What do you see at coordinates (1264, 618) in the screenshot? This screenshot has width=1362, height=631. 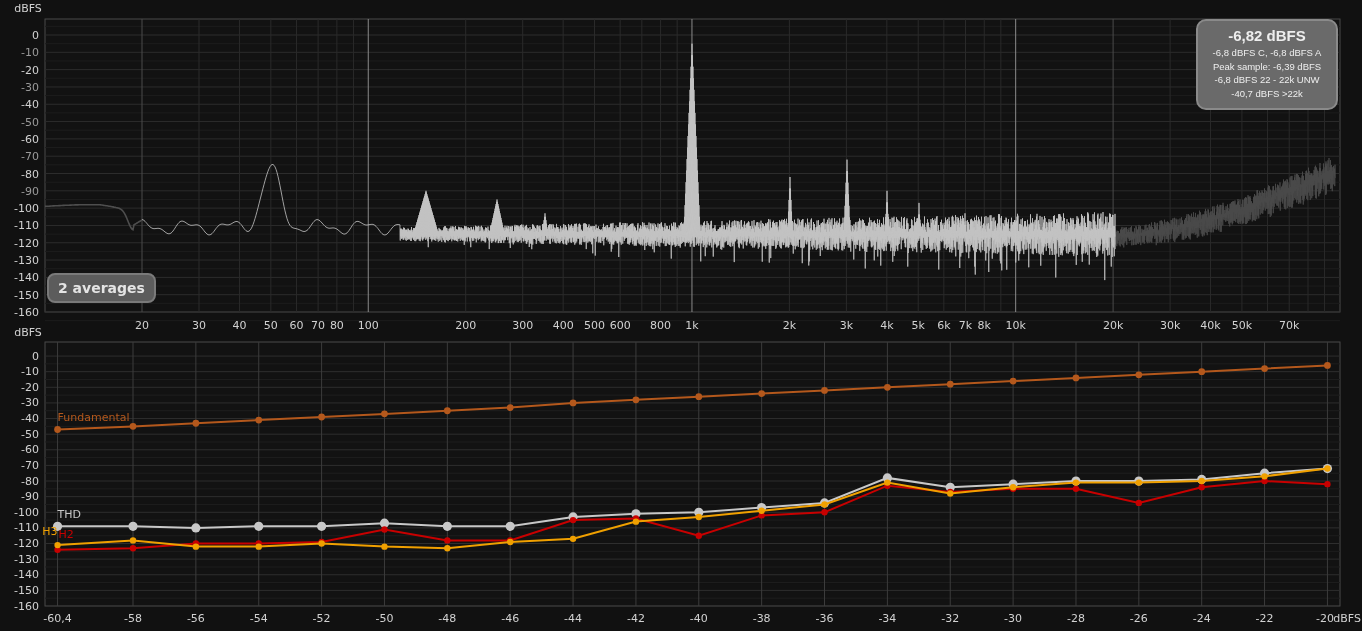 I see `tick-label: -22` at bounding box center [1264, 618].